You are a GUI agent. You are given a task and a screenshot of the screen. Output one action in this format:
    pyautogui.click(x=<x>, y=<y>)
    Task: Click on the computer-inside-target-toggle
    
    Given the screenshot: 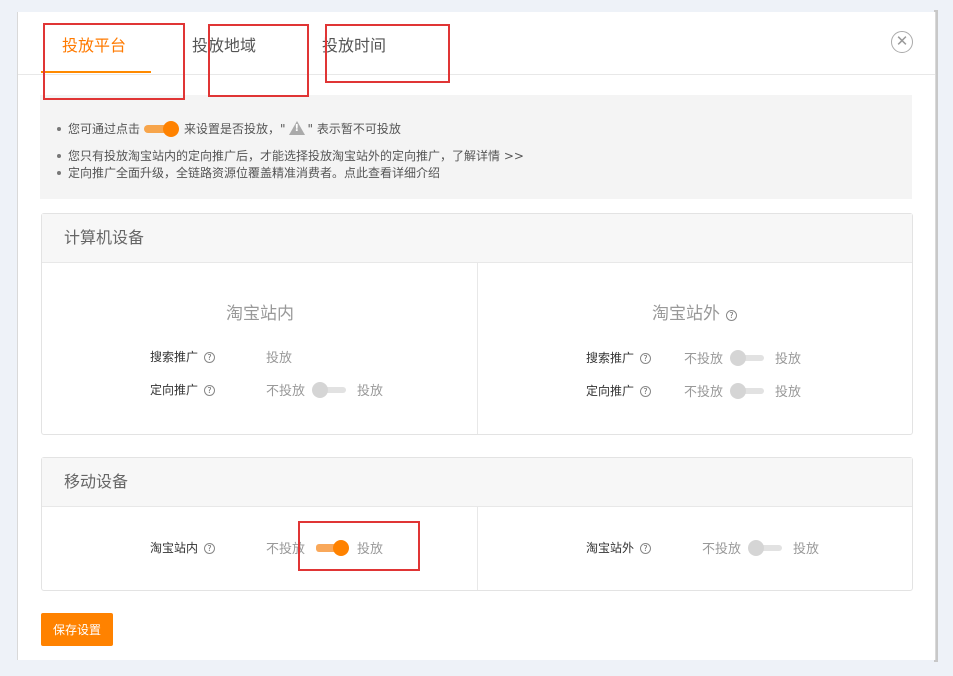 What is the action you would take?
    pyautogui.click(x=330, y=390)
    